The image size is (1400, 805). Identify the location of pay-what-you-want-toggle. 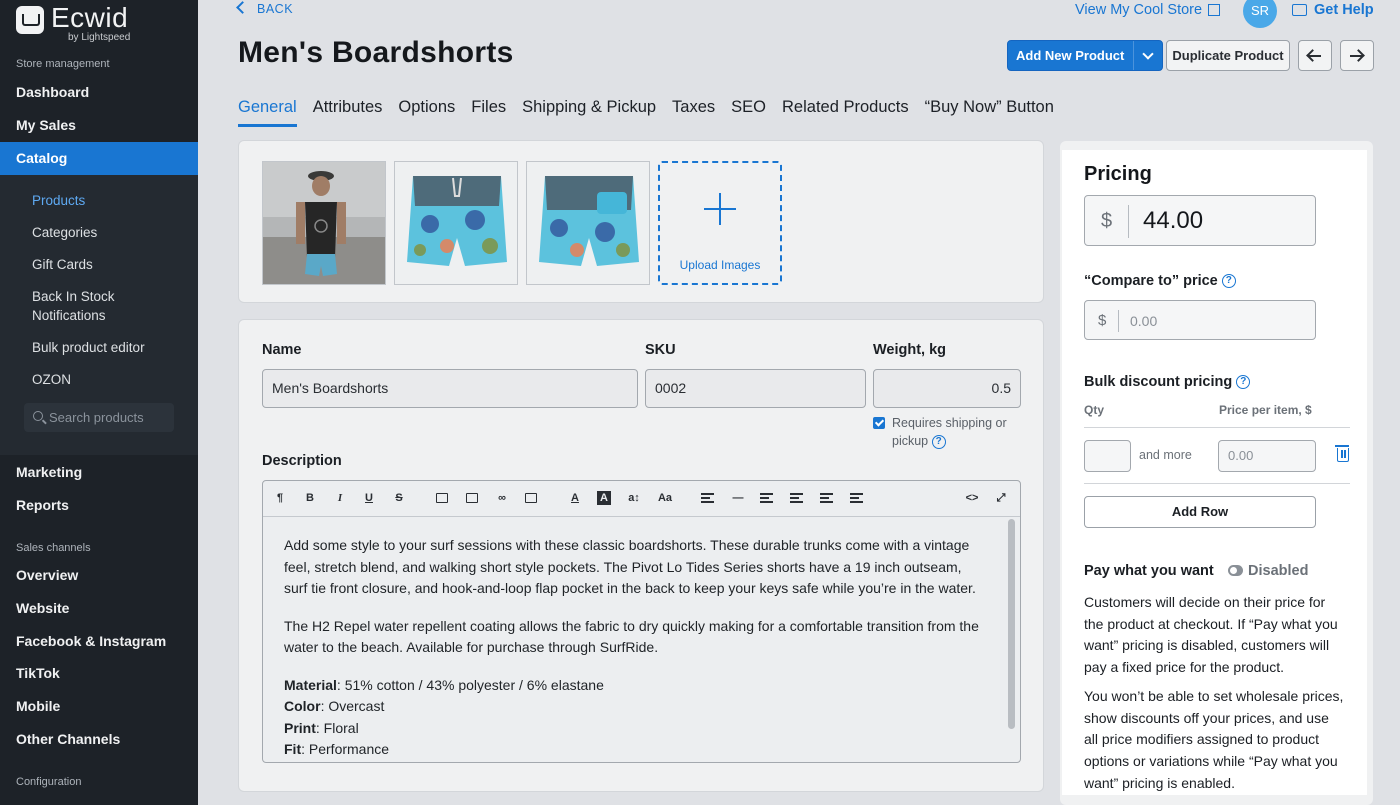
(1235, 570).